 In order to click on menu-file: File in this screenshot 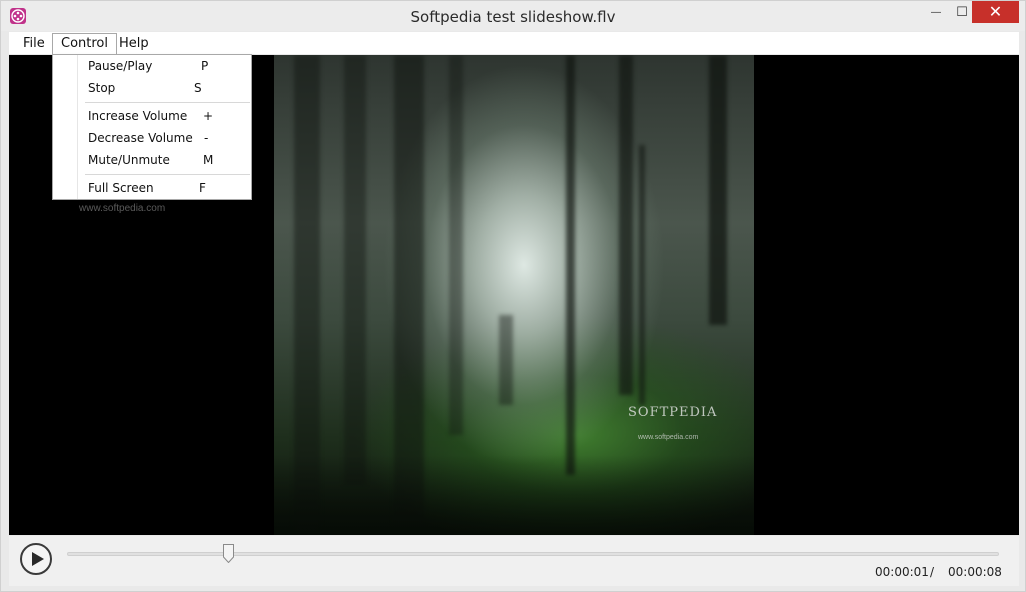, I will do `click(34, 44)`.